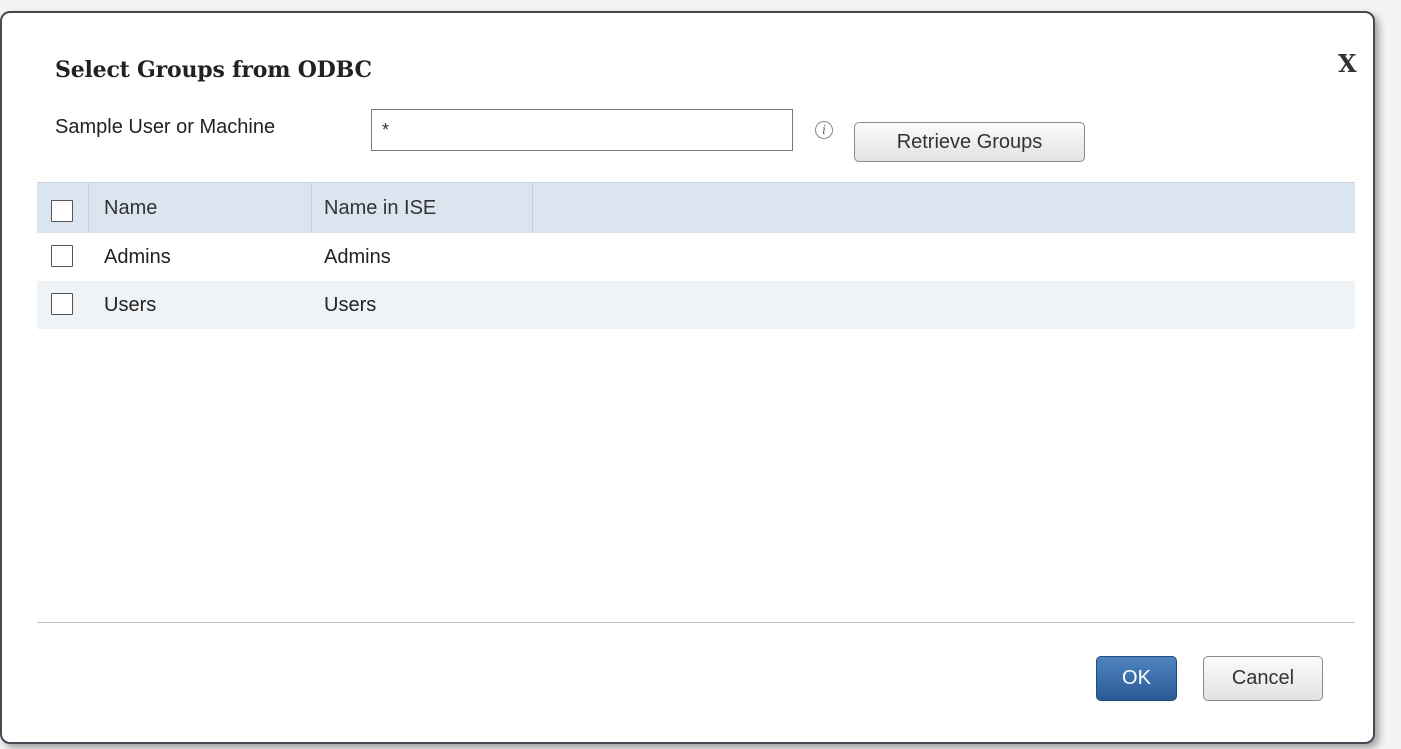 The image size is (1401, 749). What do you see at coordinates (696, 622) in the screenshot?
I see `footer-divider` at bounding box center [696, 622].